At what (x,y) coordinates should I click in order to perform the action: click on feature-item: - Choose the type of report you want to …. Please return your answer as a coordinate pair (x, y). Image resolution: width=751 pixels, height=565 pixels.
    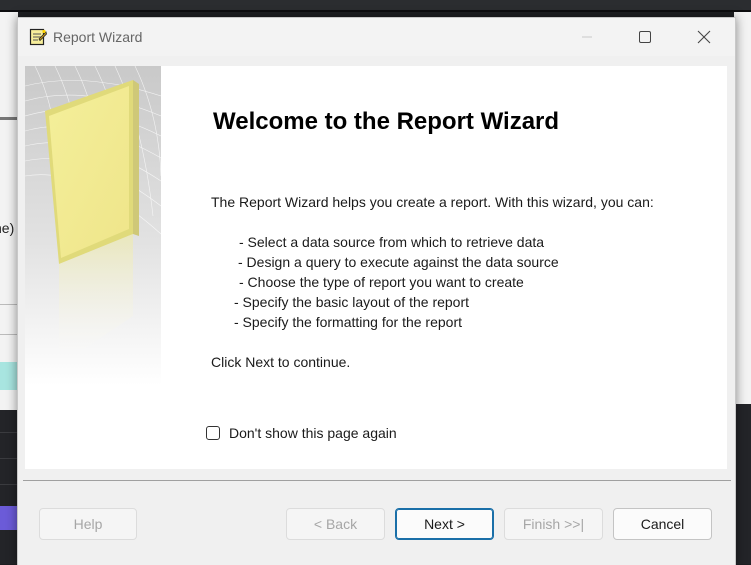
    Looking at the image, I should click on (381, 282).